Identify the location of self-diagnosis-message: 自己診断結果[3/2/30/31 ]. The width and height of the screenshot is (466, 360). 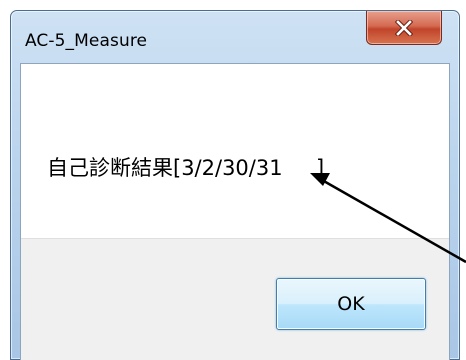
(186, 168).